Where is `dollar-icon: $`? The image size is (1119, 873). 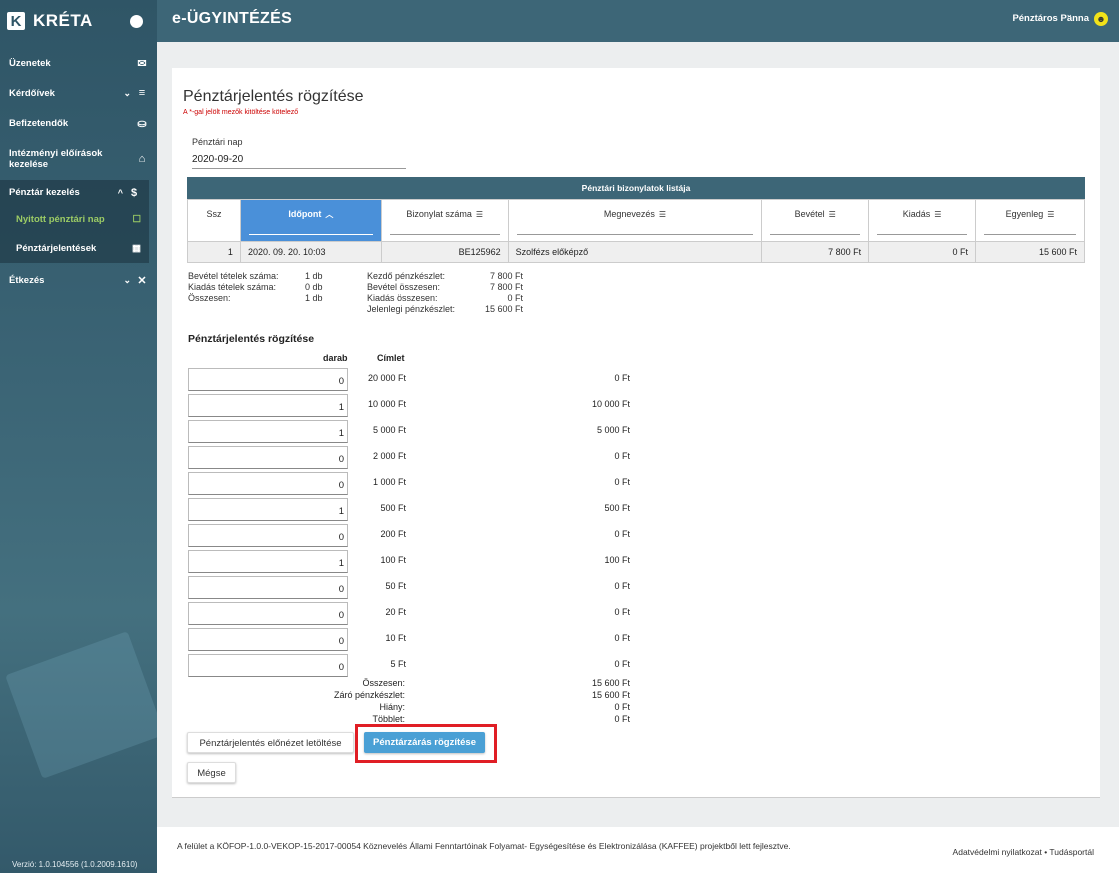
dollar-icon: $ is located at coordinates (134, 192).